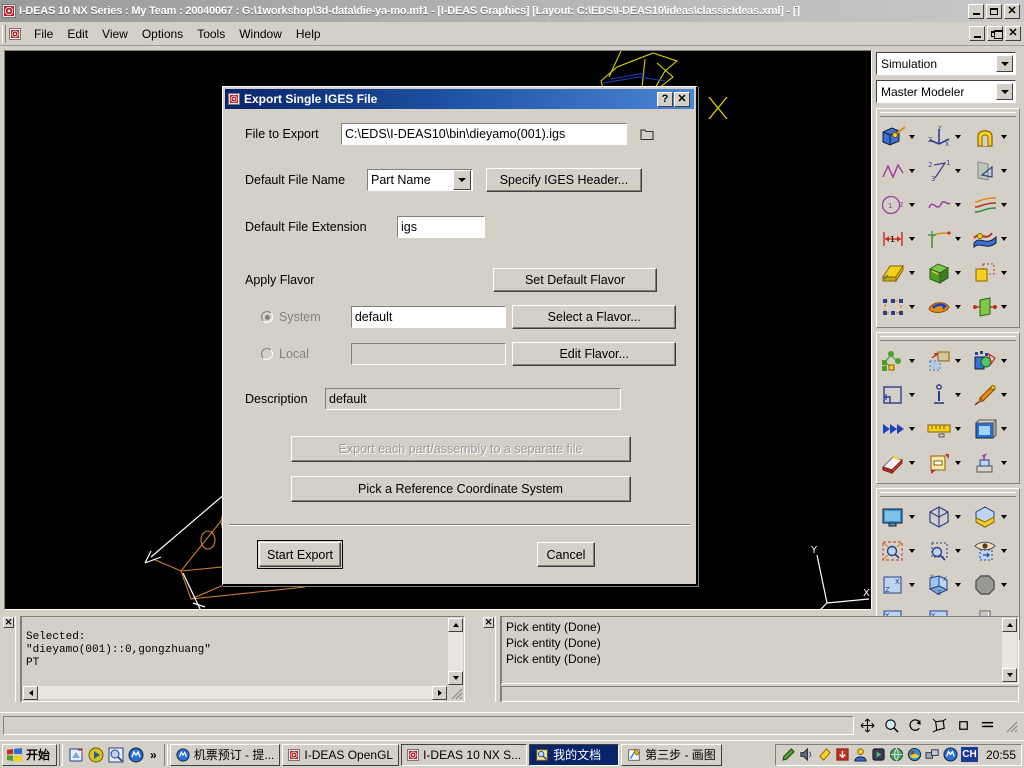 The image size is (1024, 768). What do you see at coordinates (460, 489) in the screenshot?
I see `pick-reference-coordinate-system-button: Pick a Reference Coordinate System` at bounding box center [460, 489].